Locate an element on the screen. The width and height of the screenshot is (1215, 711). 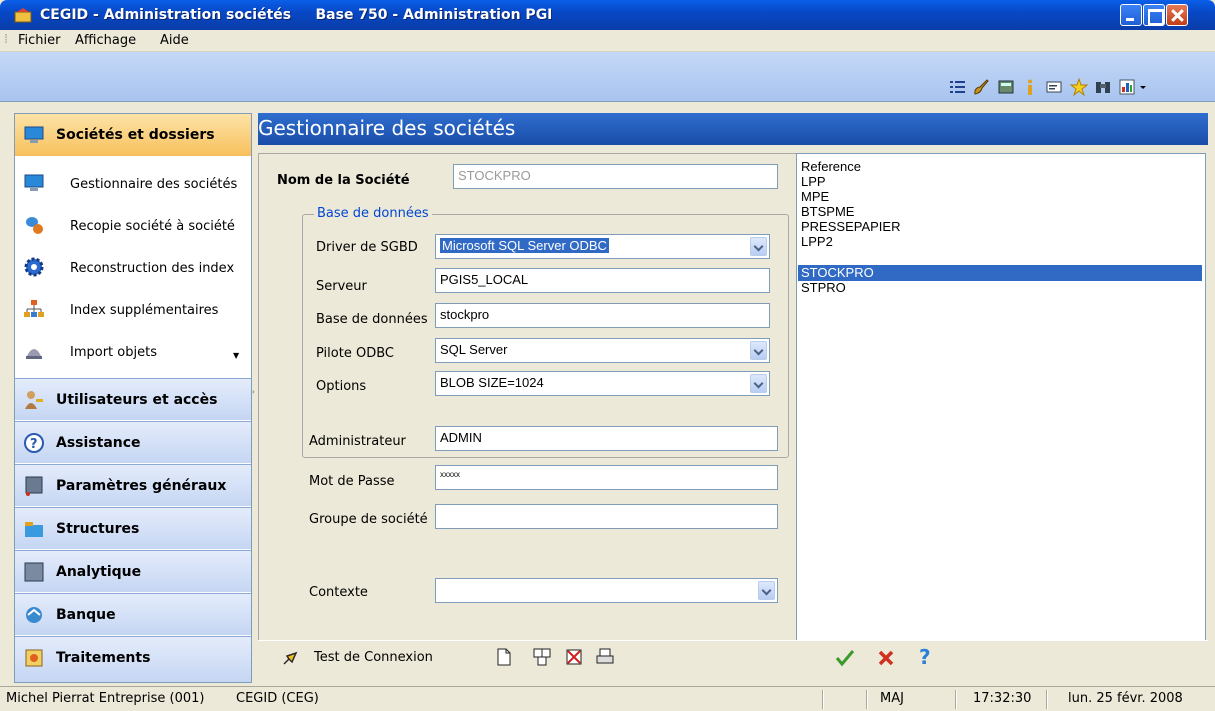
groupe-field is located at coordinates (606, 516).